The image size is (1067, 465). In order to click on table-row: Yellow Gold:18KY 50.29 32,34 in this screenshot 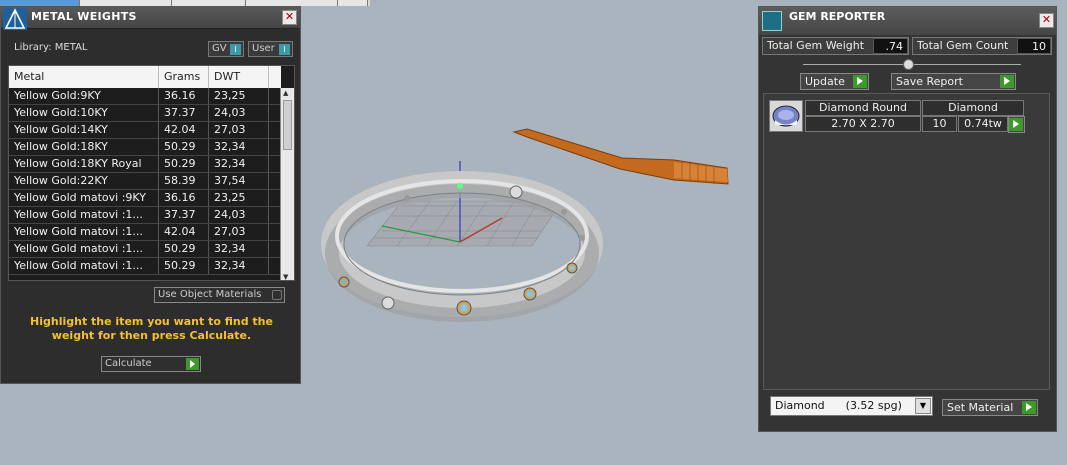, I will do `click(145, 147)`.